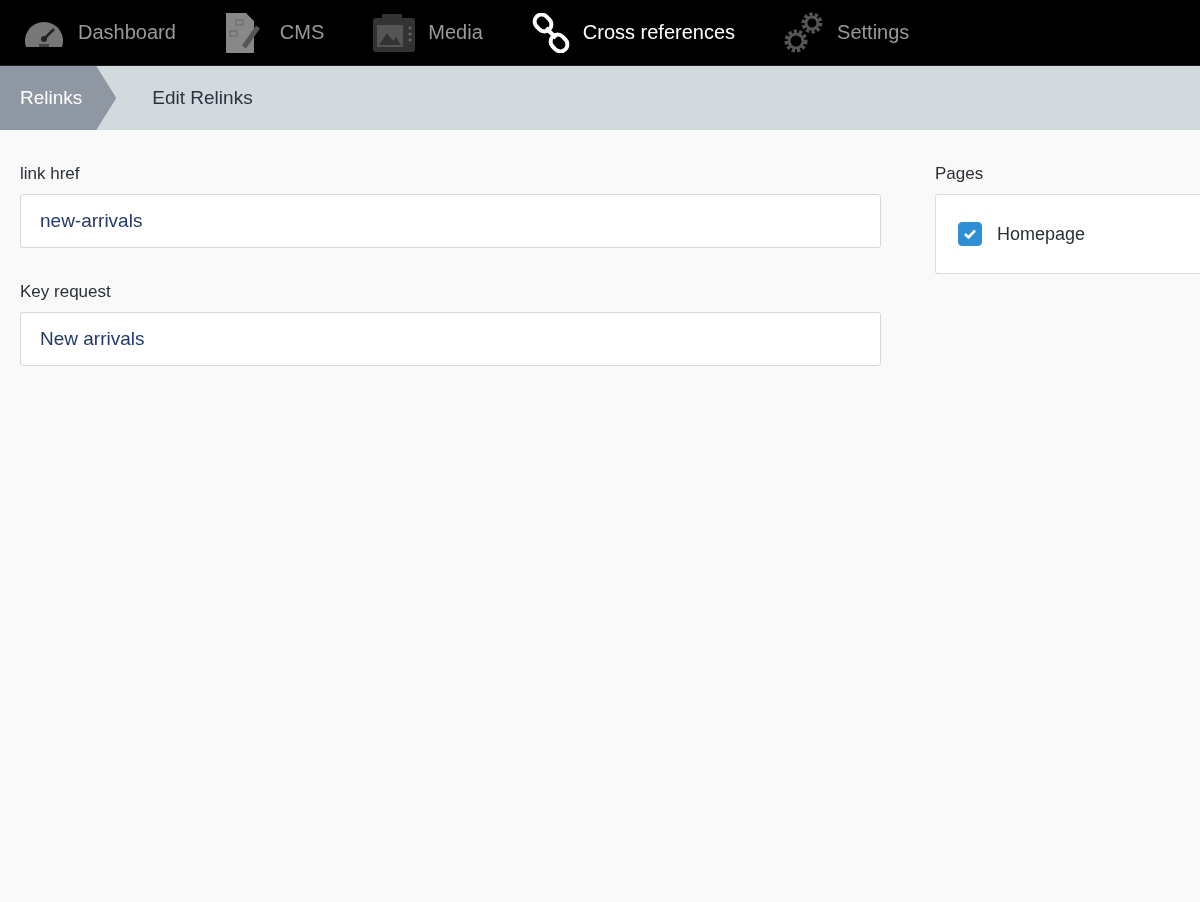  I want to click on nav-item: Settings, so click(846, 32).